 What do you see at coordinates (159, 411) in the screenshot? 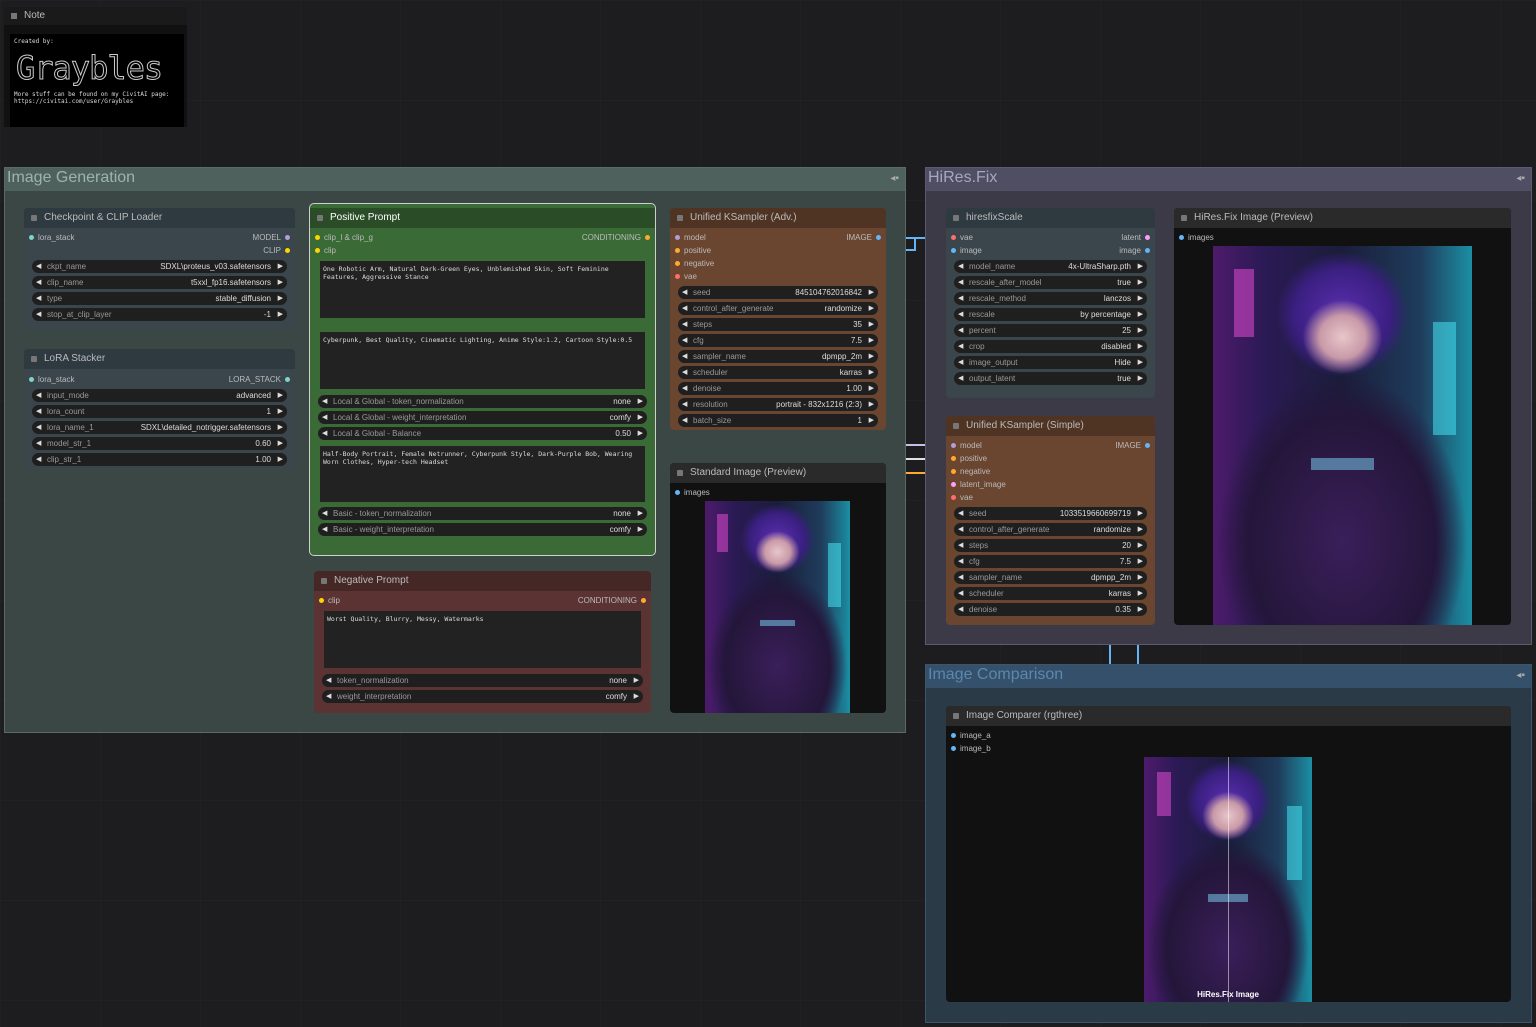
I see `widget-lora-count: ◀ lora_count 1 ▶` at bounding box center [159, 411].